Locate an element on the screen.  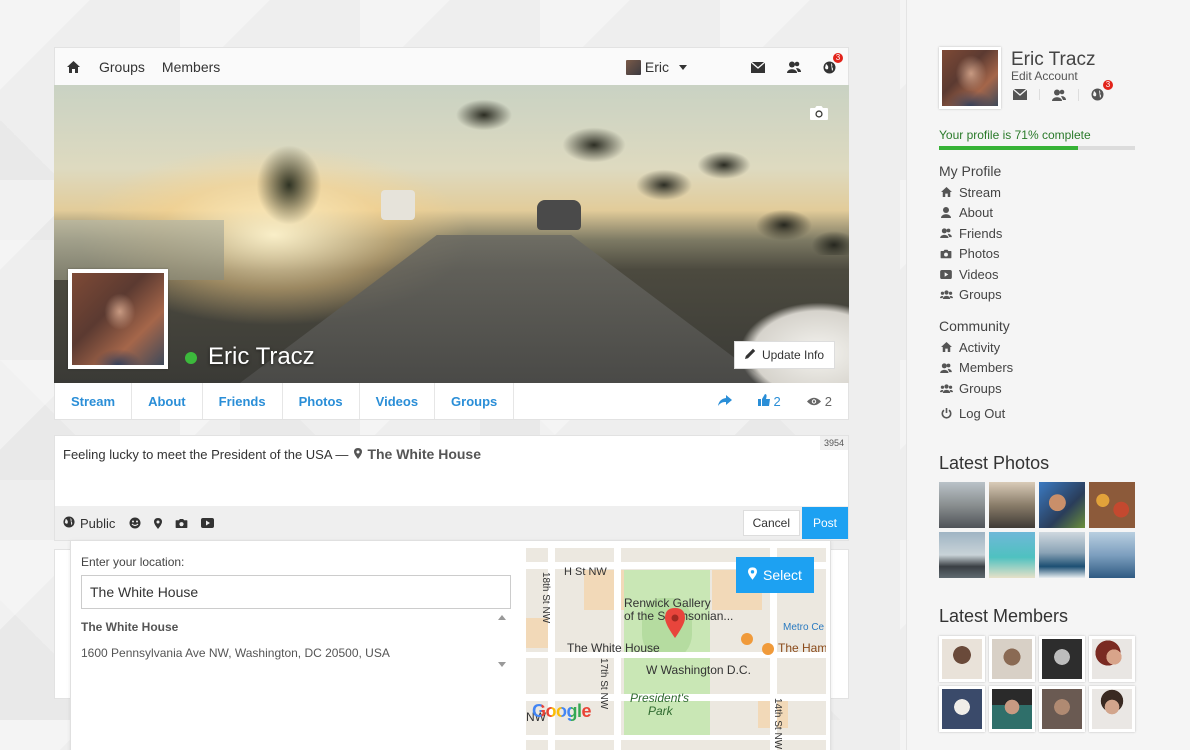
char-counter: 3954 is located at coordinates (833, 443).